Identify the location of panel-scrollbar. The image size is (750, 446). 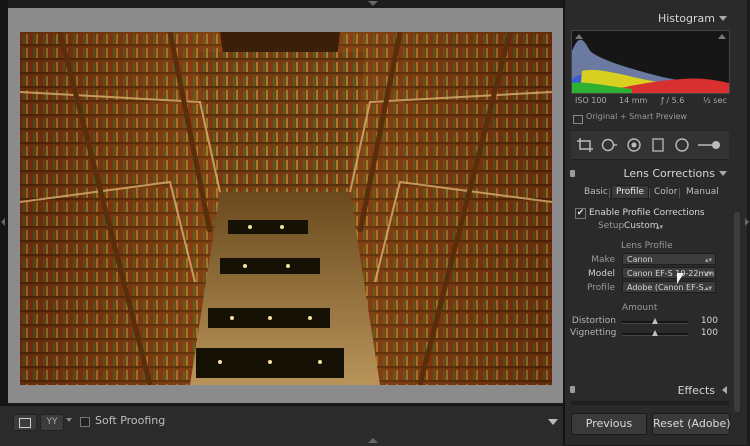
(737, 312).